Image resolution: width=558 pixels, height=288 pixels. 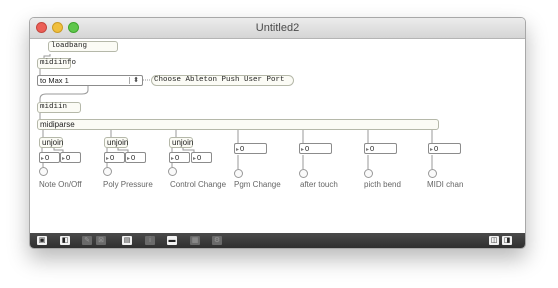 What do you see at coordinates (87, 240) in the screenshot?
I see `edit-icon: ✎` at bounding box center [87, 240].